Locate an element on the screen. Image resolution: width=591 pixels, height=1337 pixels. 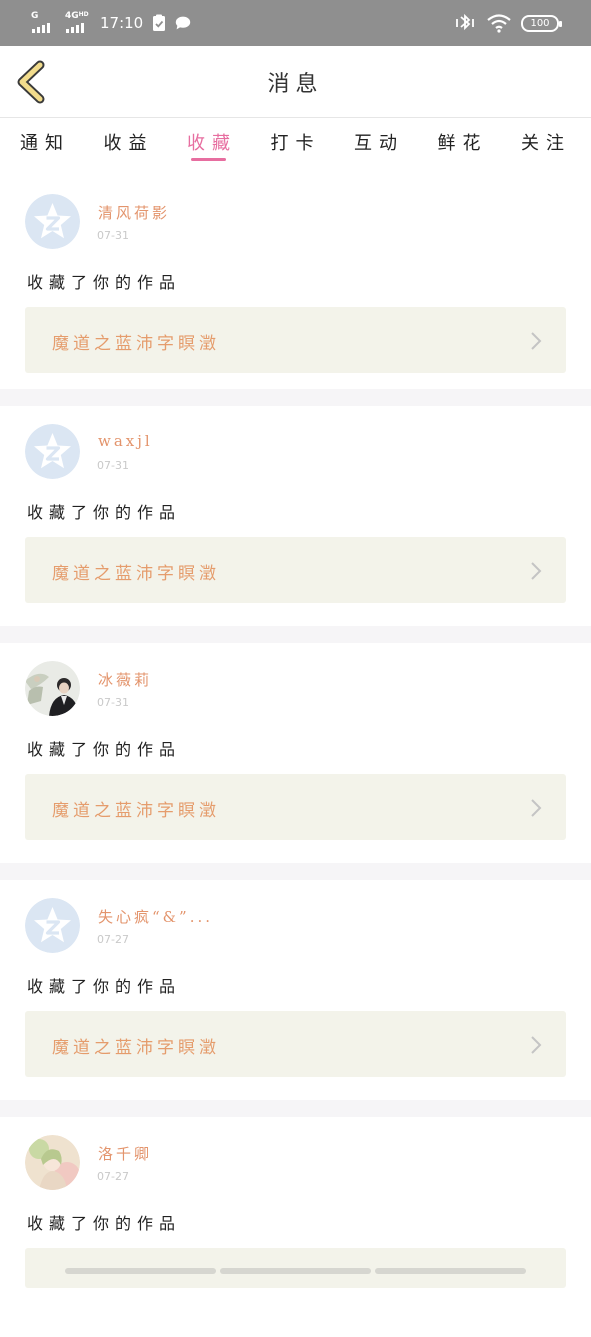
status-right: 100 is located at coordinates (507, 23).